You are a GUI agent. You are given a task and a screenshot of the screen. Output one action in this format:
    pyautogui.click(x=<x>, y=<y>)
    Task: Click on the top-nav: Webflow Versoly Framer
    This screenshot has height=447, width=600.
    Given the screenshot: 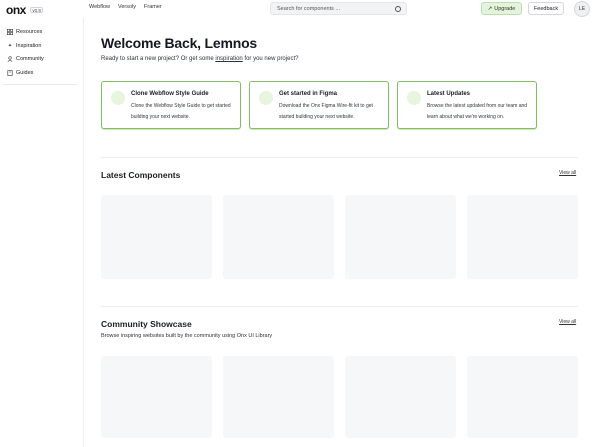 What is the action you would take?
    pyautogui.click(x=125, y=7)
    